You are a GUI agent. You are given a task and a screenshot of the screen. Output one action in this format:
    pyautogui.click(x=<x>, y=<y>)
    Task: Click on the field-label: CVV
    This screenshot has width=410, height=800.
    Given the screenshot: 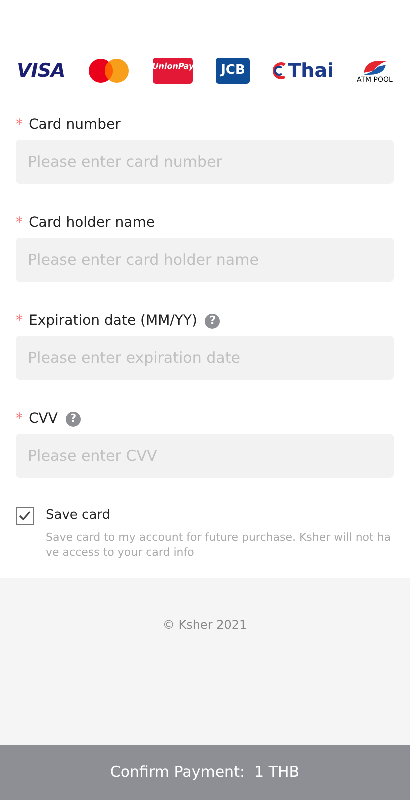 What is the action you would take?
    pyautogui.click(x=43, y=419)
    